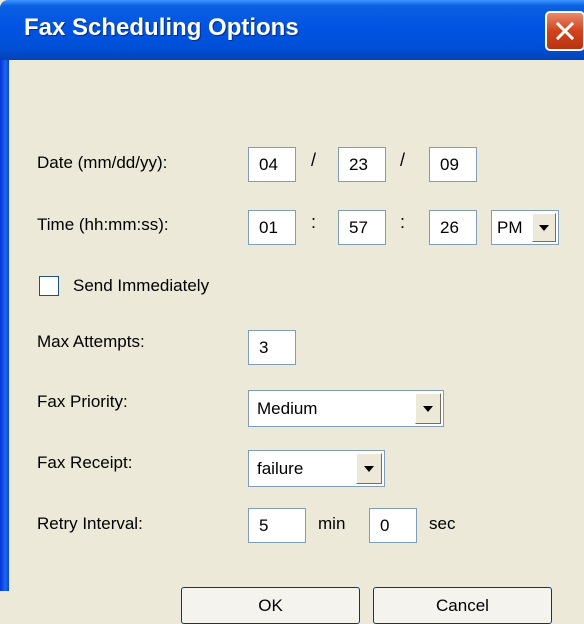  I want to click on window-frame-left, so click(4, 325).